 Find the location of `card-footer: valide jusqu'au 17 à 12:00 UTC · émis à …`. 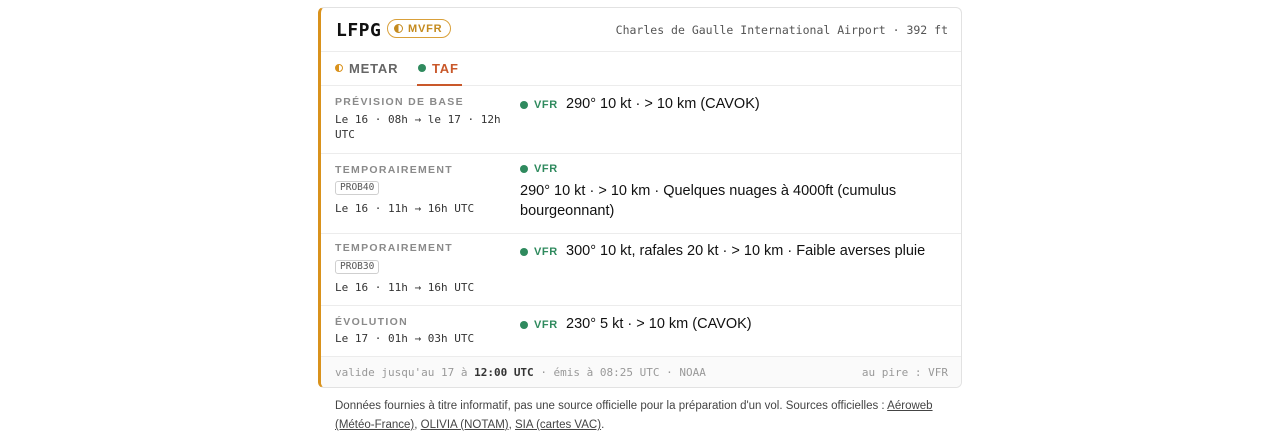

card-footer: valide jusqu'au 17 à 12:00 UTC · émis à … is located at coordinates (641, 372).